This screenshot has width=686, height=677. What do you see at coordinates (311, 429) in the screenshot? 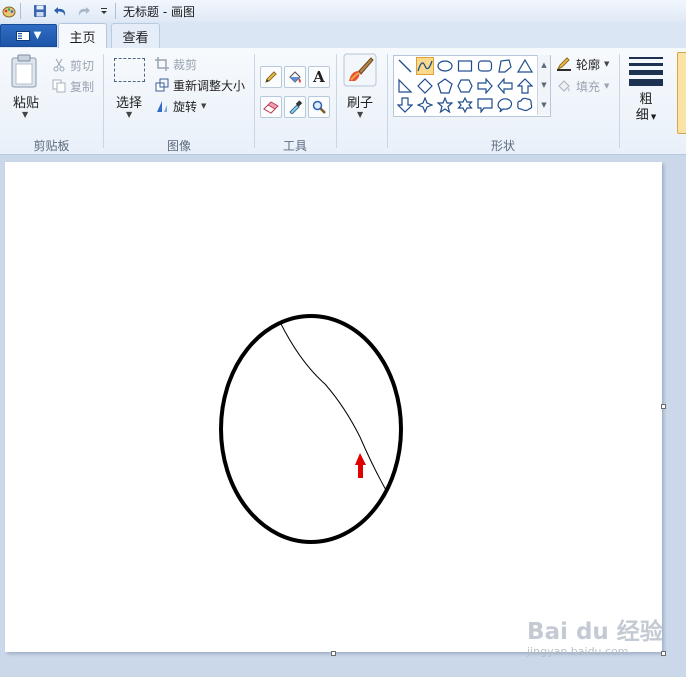
I see `drawn-ellipse` at bounding box center [311, 429].